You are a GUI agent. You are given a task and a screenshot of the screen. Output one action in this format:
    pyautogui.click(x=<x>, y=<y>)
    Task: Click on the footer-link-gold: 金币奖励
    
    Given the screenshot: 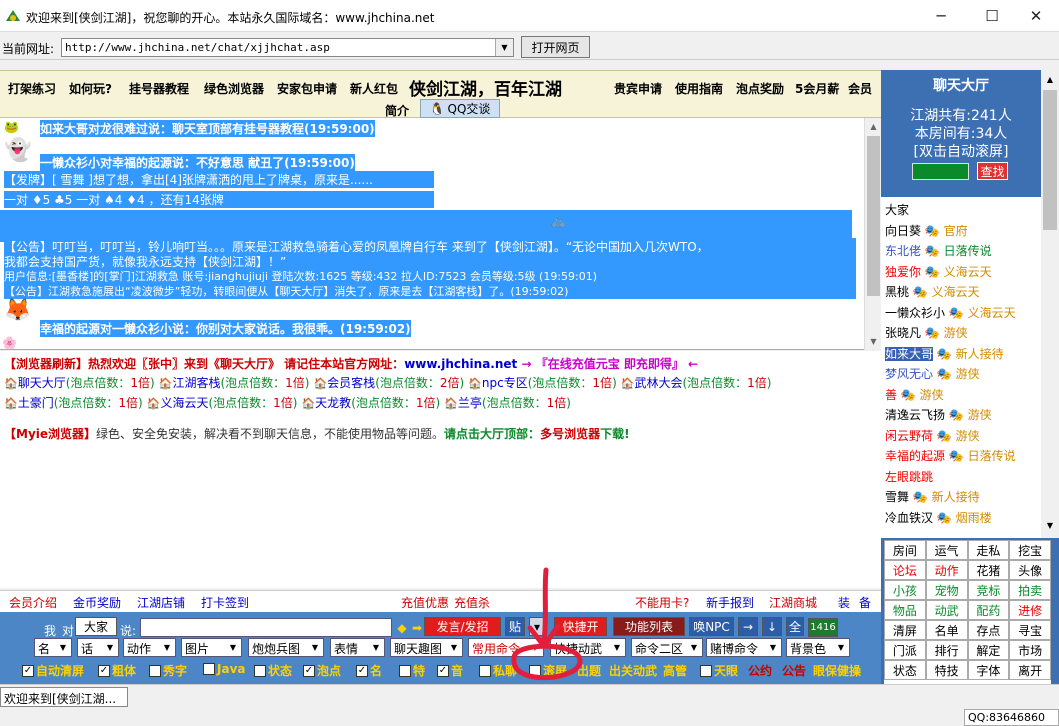 What is the action you would take?
    pyautogui.click(x=97, y=602)
    